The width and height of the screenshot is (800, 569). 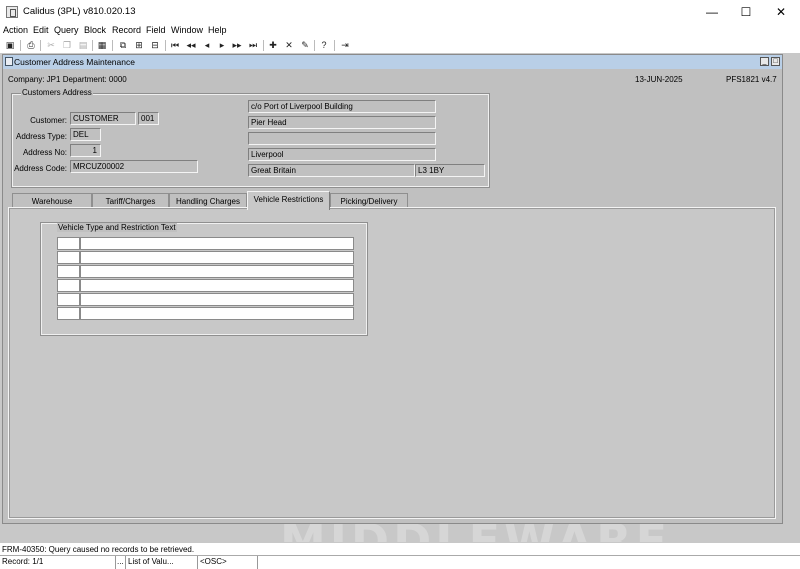 I want to click on duplicate-icon: ⧉, so click(x=123, y=45).